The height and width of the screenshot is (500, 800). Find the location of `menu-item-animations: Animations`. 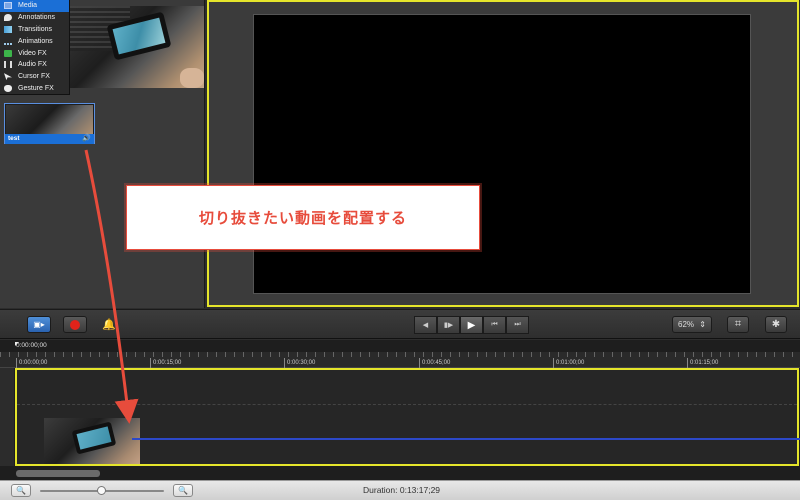

menu-item-animations: Animations is located at coordinates (34, 41).